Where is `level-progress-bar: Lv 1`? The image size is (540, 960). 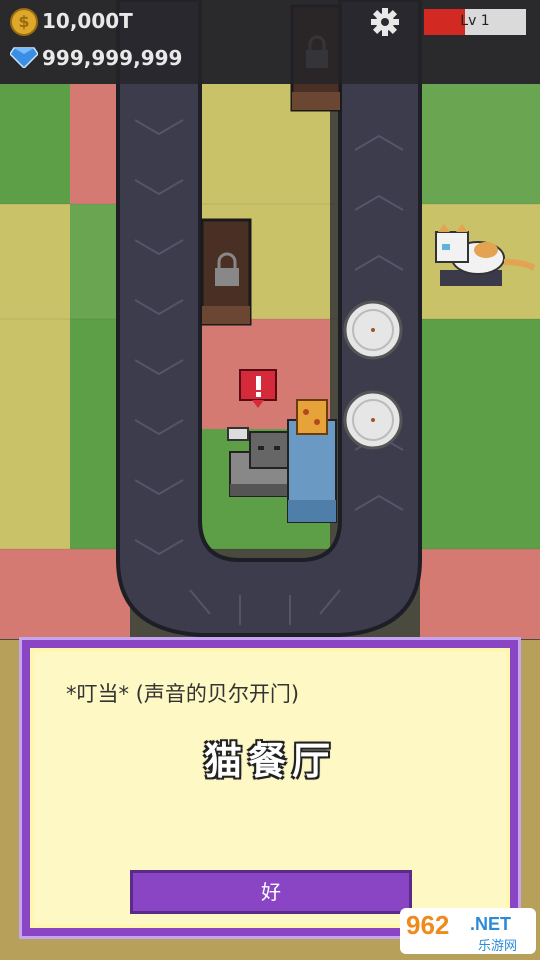
level-progress-bar: Lv 1 is located at coordinates (475, 22).